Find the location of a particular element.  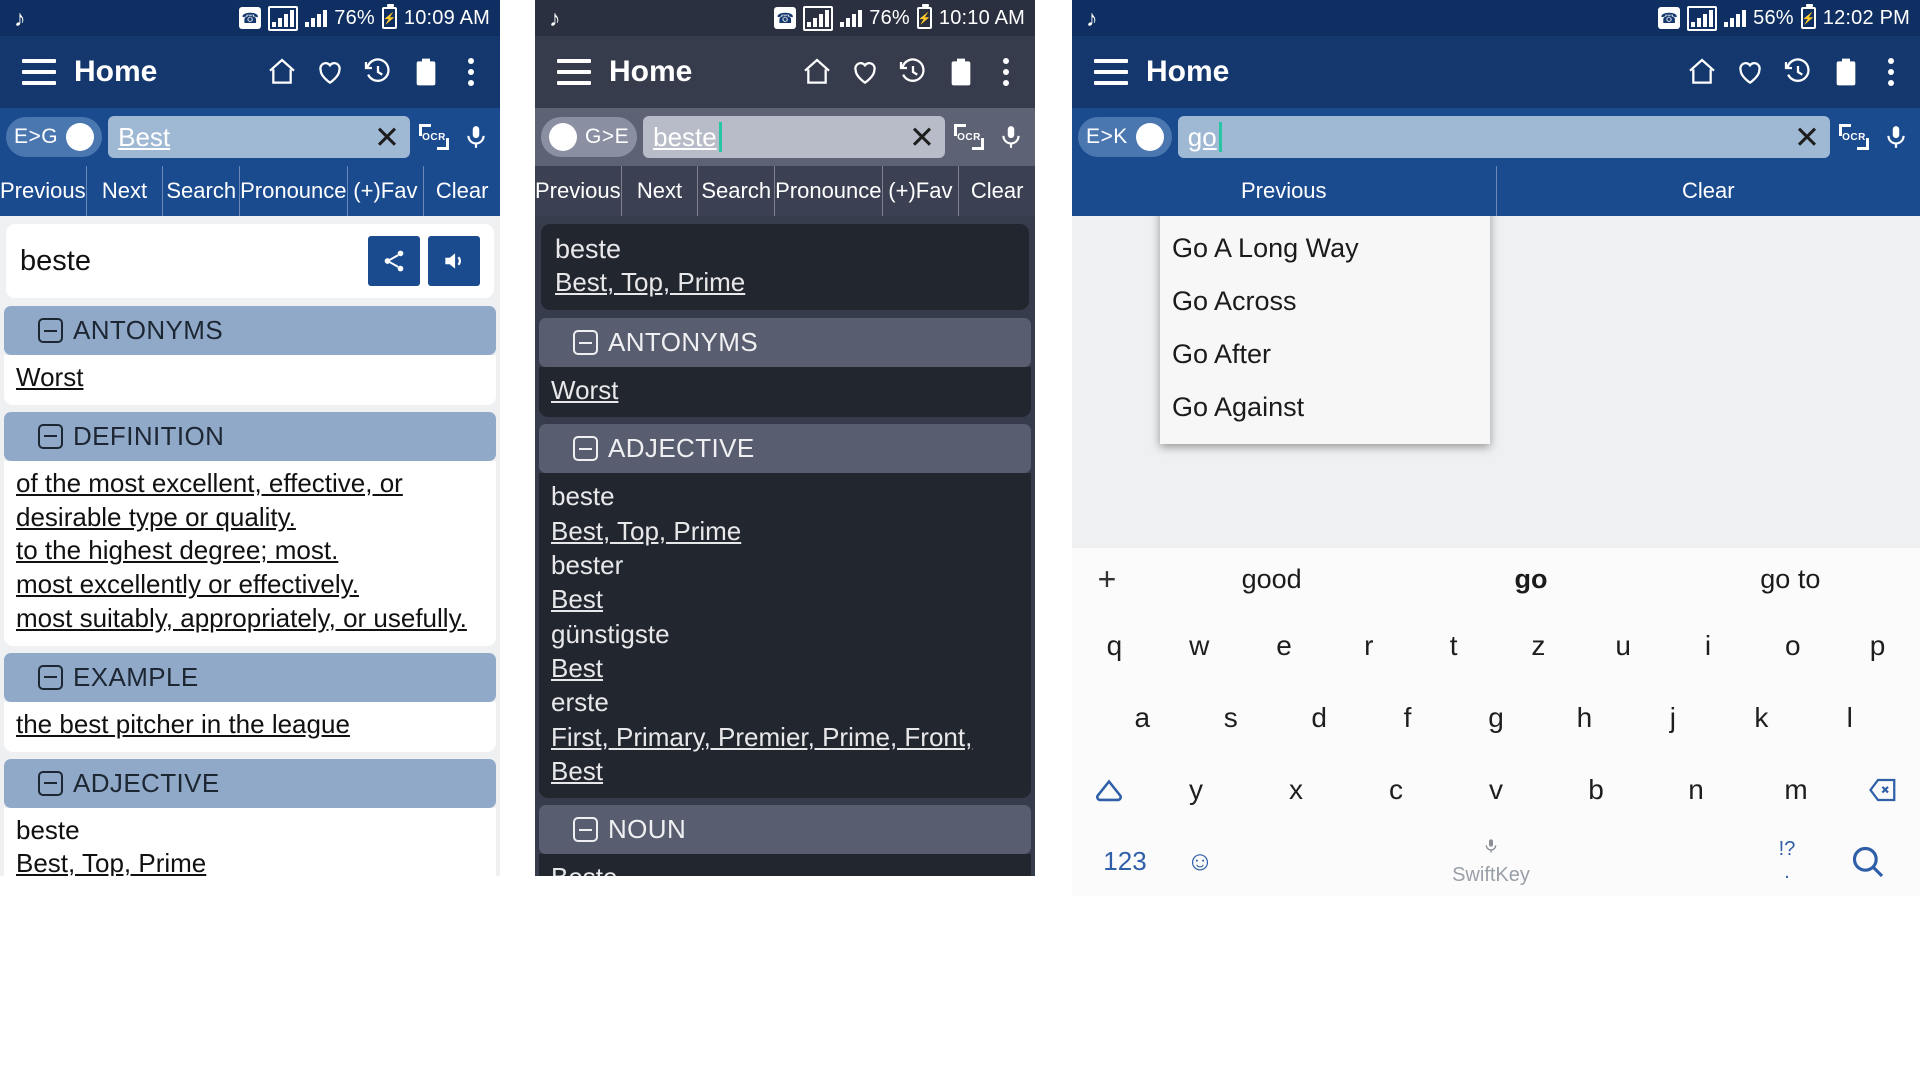

language-toggle: E>G is located at coordinates (54, 137).